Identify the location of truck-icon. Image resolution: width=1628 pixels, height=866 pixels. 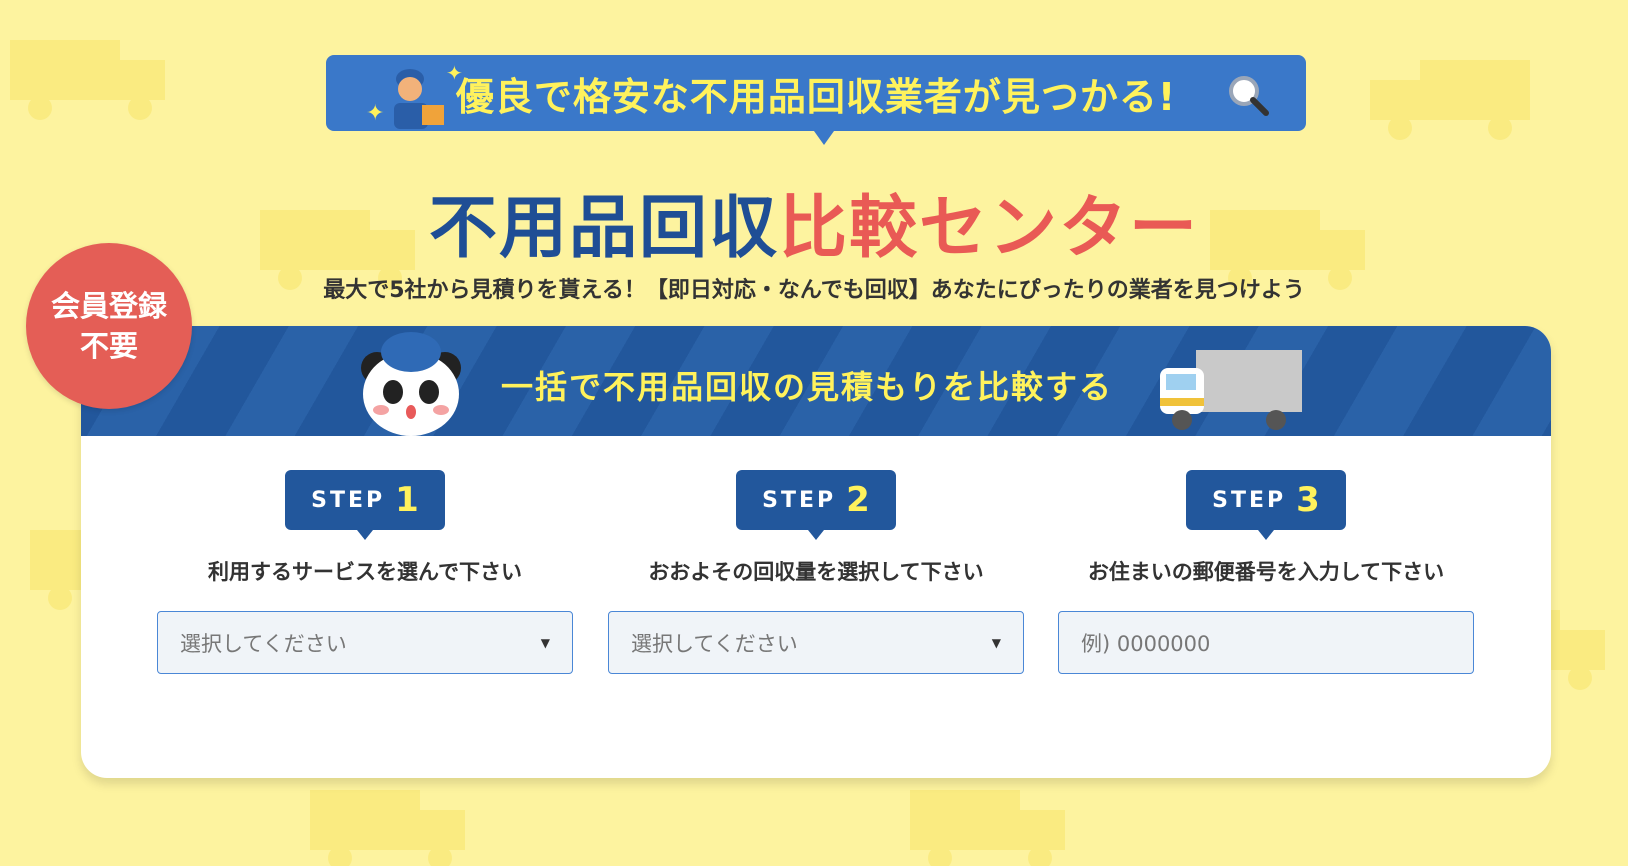
(1231, 390).